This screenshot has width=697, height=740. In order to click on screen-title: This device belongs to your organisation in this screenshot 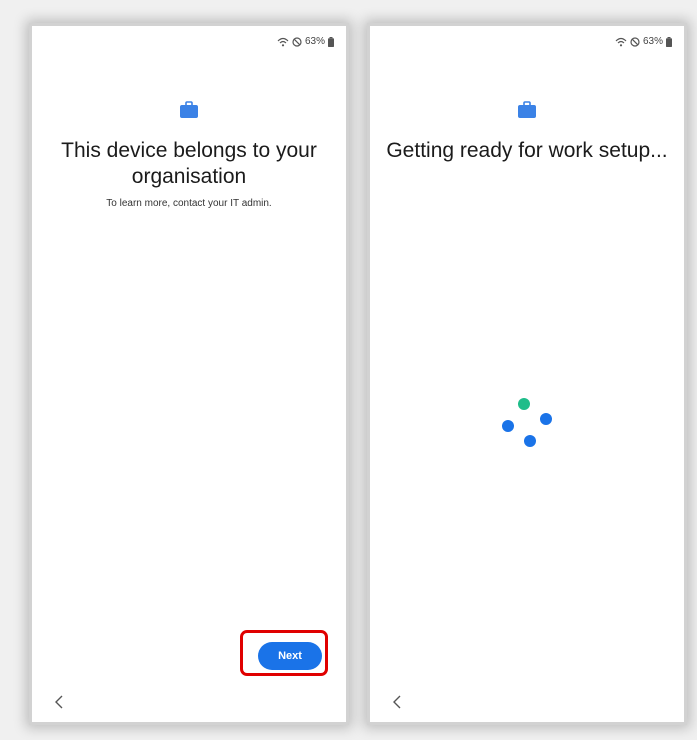, I will do `click(189, 163)`.